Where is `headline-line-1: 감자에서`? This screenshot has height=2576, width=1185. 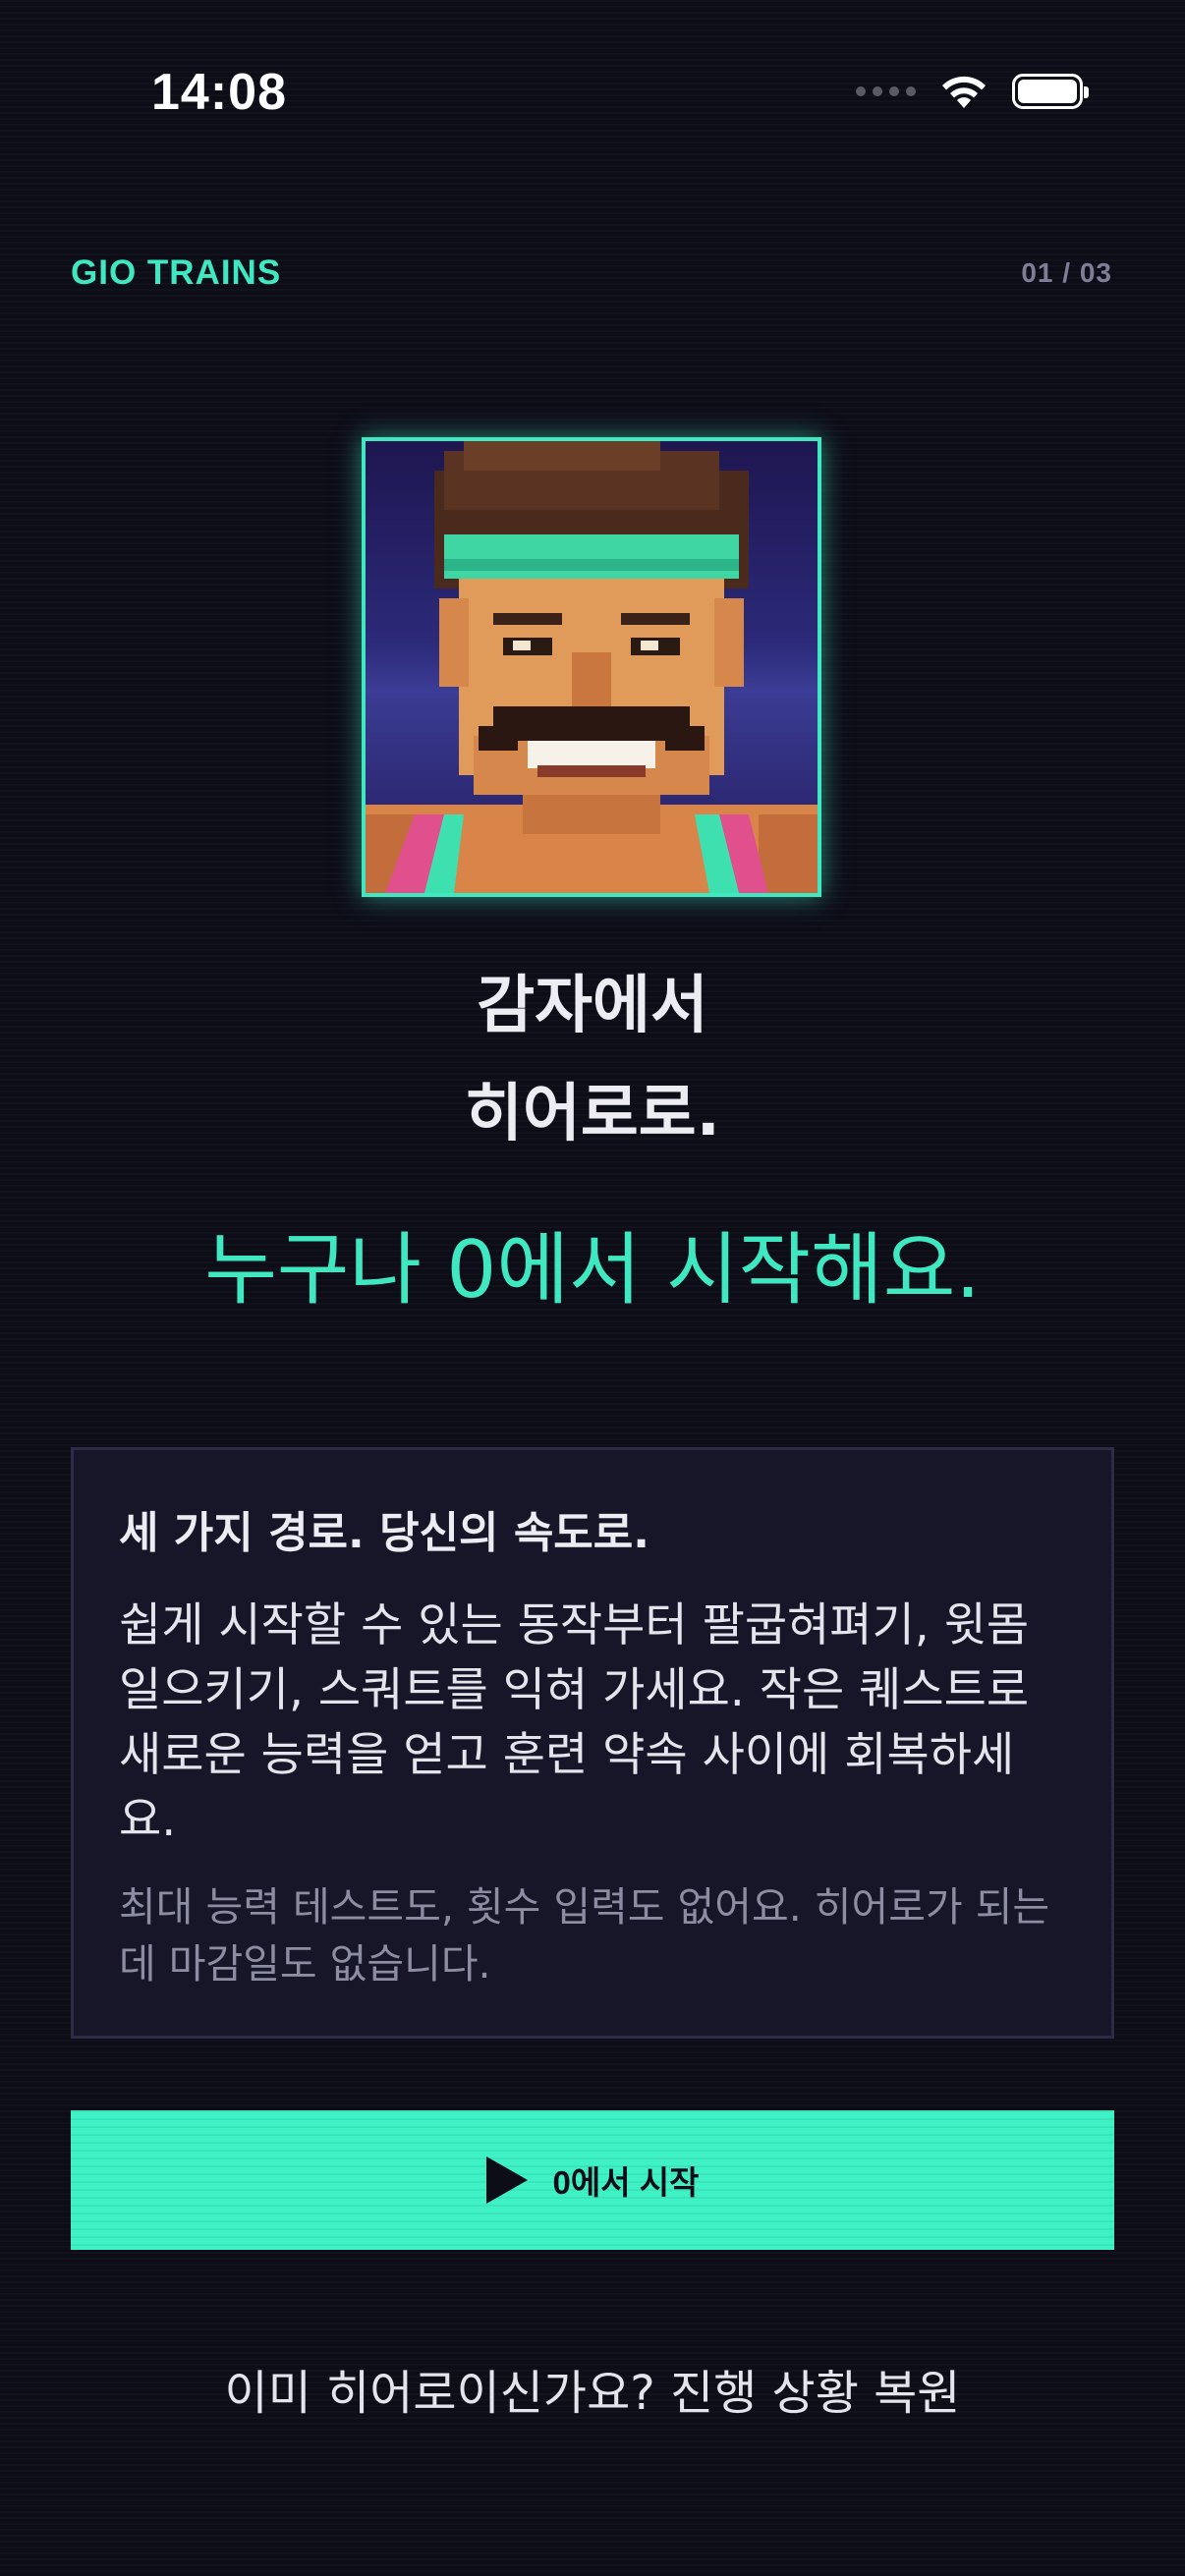 headline-line-1: 감자에서 is located at coordinates (592, 1006).